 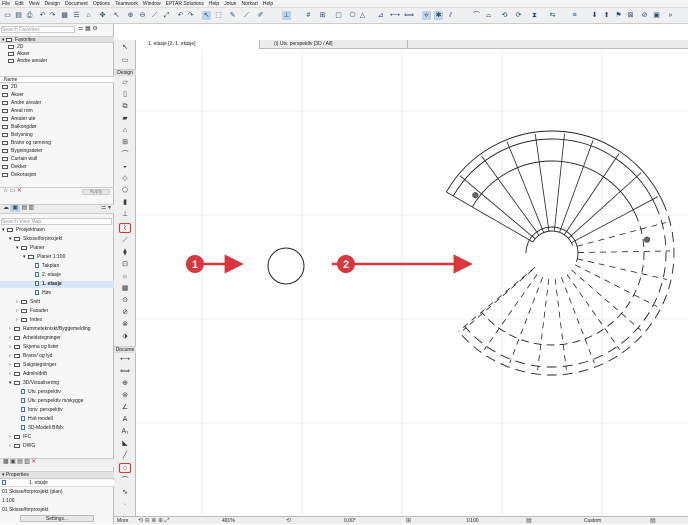 What do you see at coordinates (426, 15) in the screenshot?
I see `snap-points-icon: ⟡` at bounding box center [426, 15].